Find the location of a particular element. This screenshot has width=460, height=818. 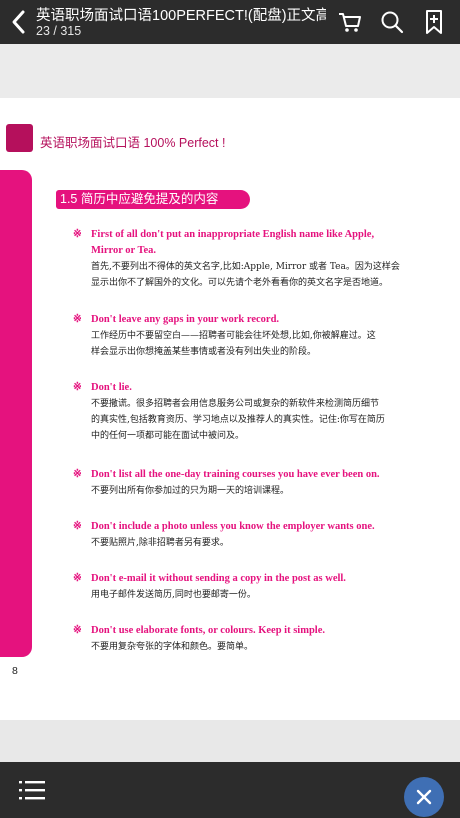

bottom-bar is located at coordinates (230, 790).